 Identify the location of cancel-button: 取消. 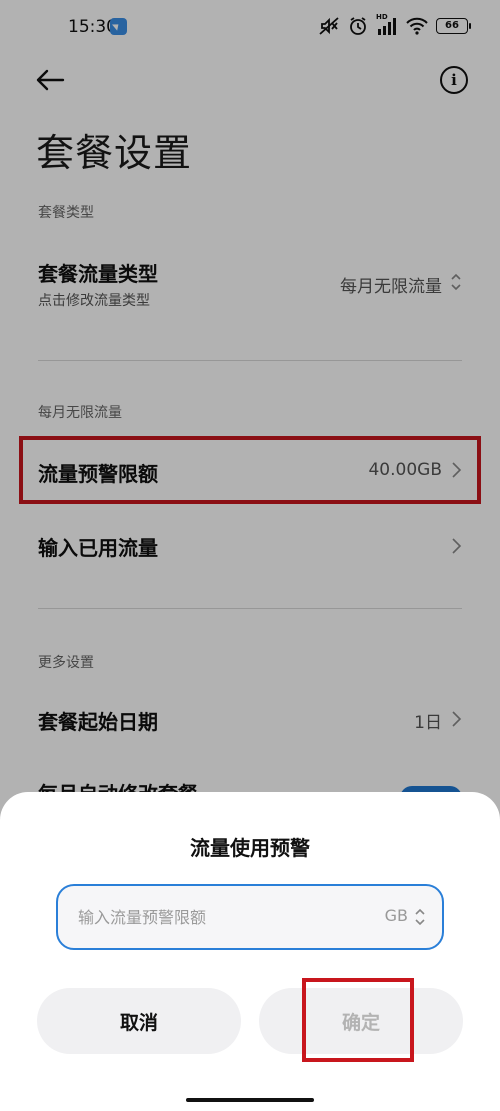
(139, 1021).